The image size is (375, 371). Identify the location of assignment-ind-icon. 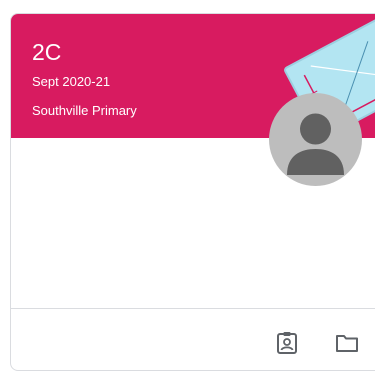
(287, 343).